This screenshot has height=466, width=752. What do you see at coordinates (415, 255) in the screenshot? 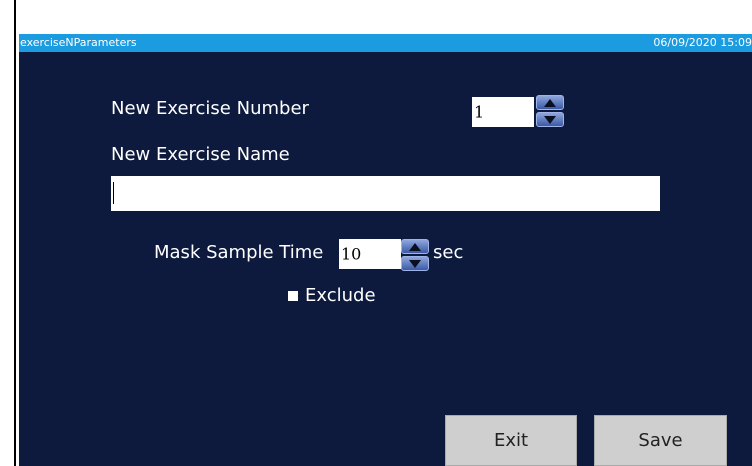
I see `mask-sample-time-stepper` at bounding box center [415, 255].